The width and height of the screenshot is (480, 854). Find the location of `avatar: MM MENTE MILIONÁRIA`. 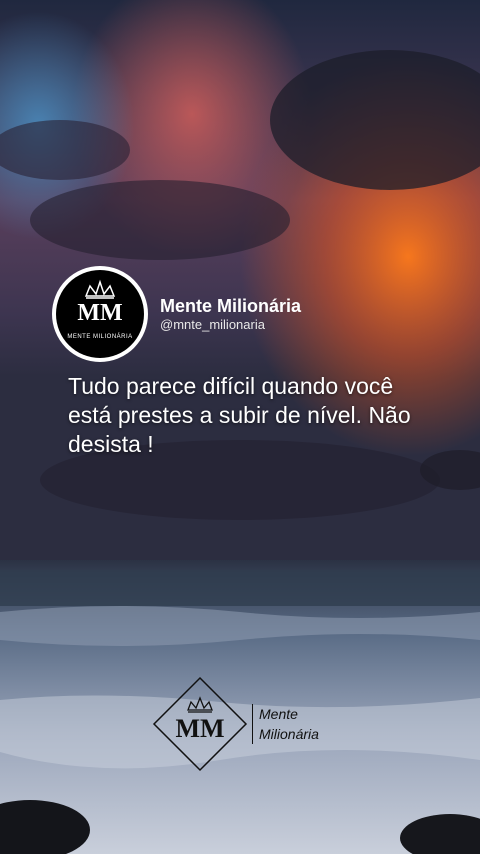

avatar: MM MENTE MILIONÁRIA is located at coordinates (100, 314).